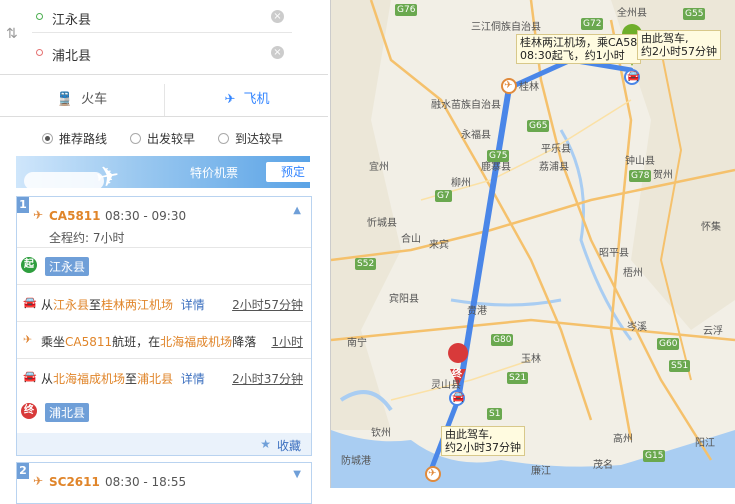 This screenshot has width=735, height=504. What do you see at coordinates (288, 172) in the screenshot?
I see `book-button: 预定` at bounding box center [288, 172].